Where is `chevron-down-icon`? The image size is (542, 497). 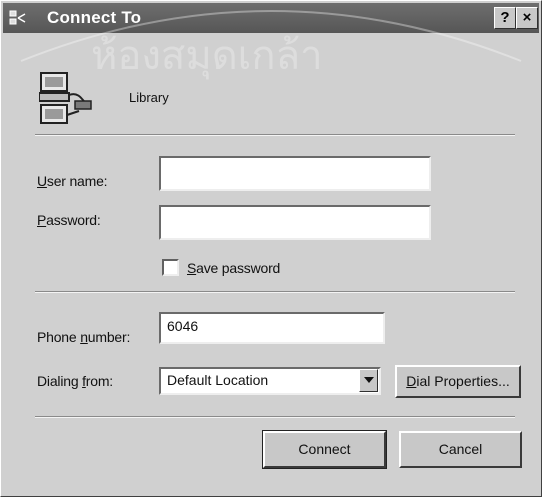
chevron-down-icon is located at coordinates (369, 380).